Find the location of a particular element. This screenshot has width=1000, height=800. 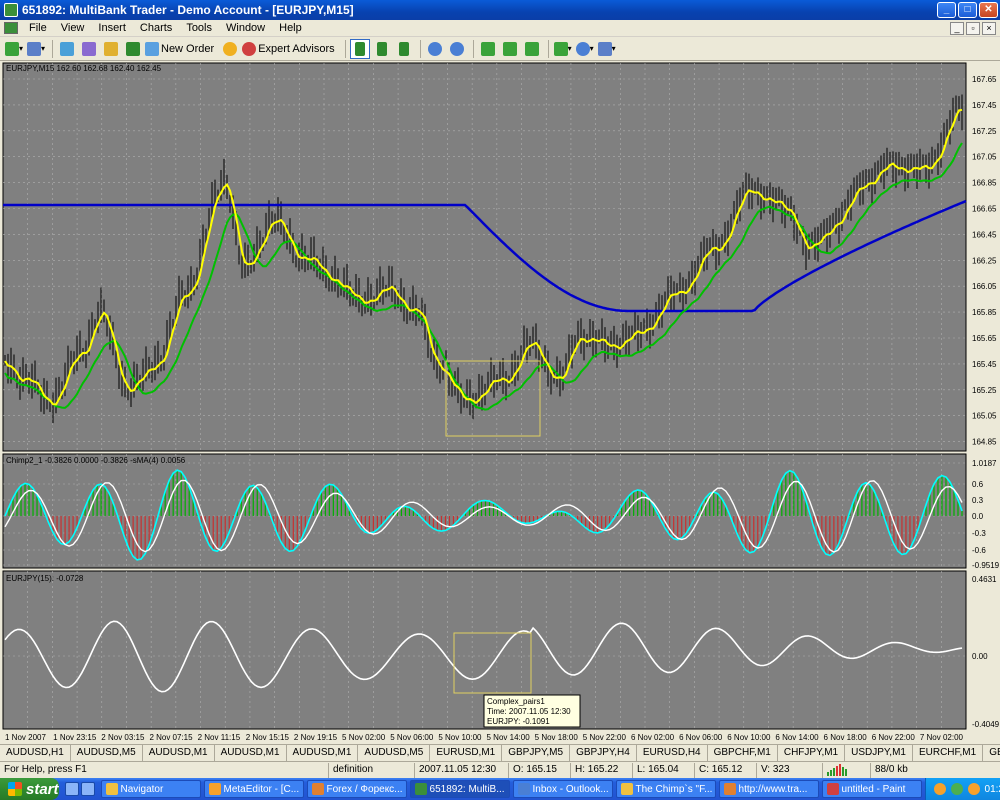

time-label: 1 Nov 2007 is located at coordinates (25, 737).